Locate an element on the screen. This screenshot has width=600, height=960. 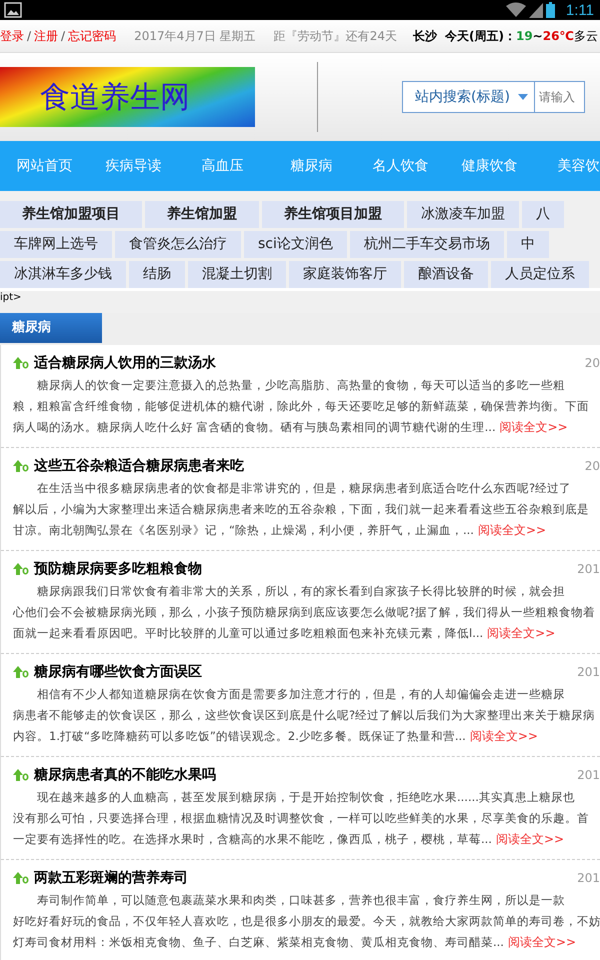
keyword-link: 中 is located at coordinates (527, 244).